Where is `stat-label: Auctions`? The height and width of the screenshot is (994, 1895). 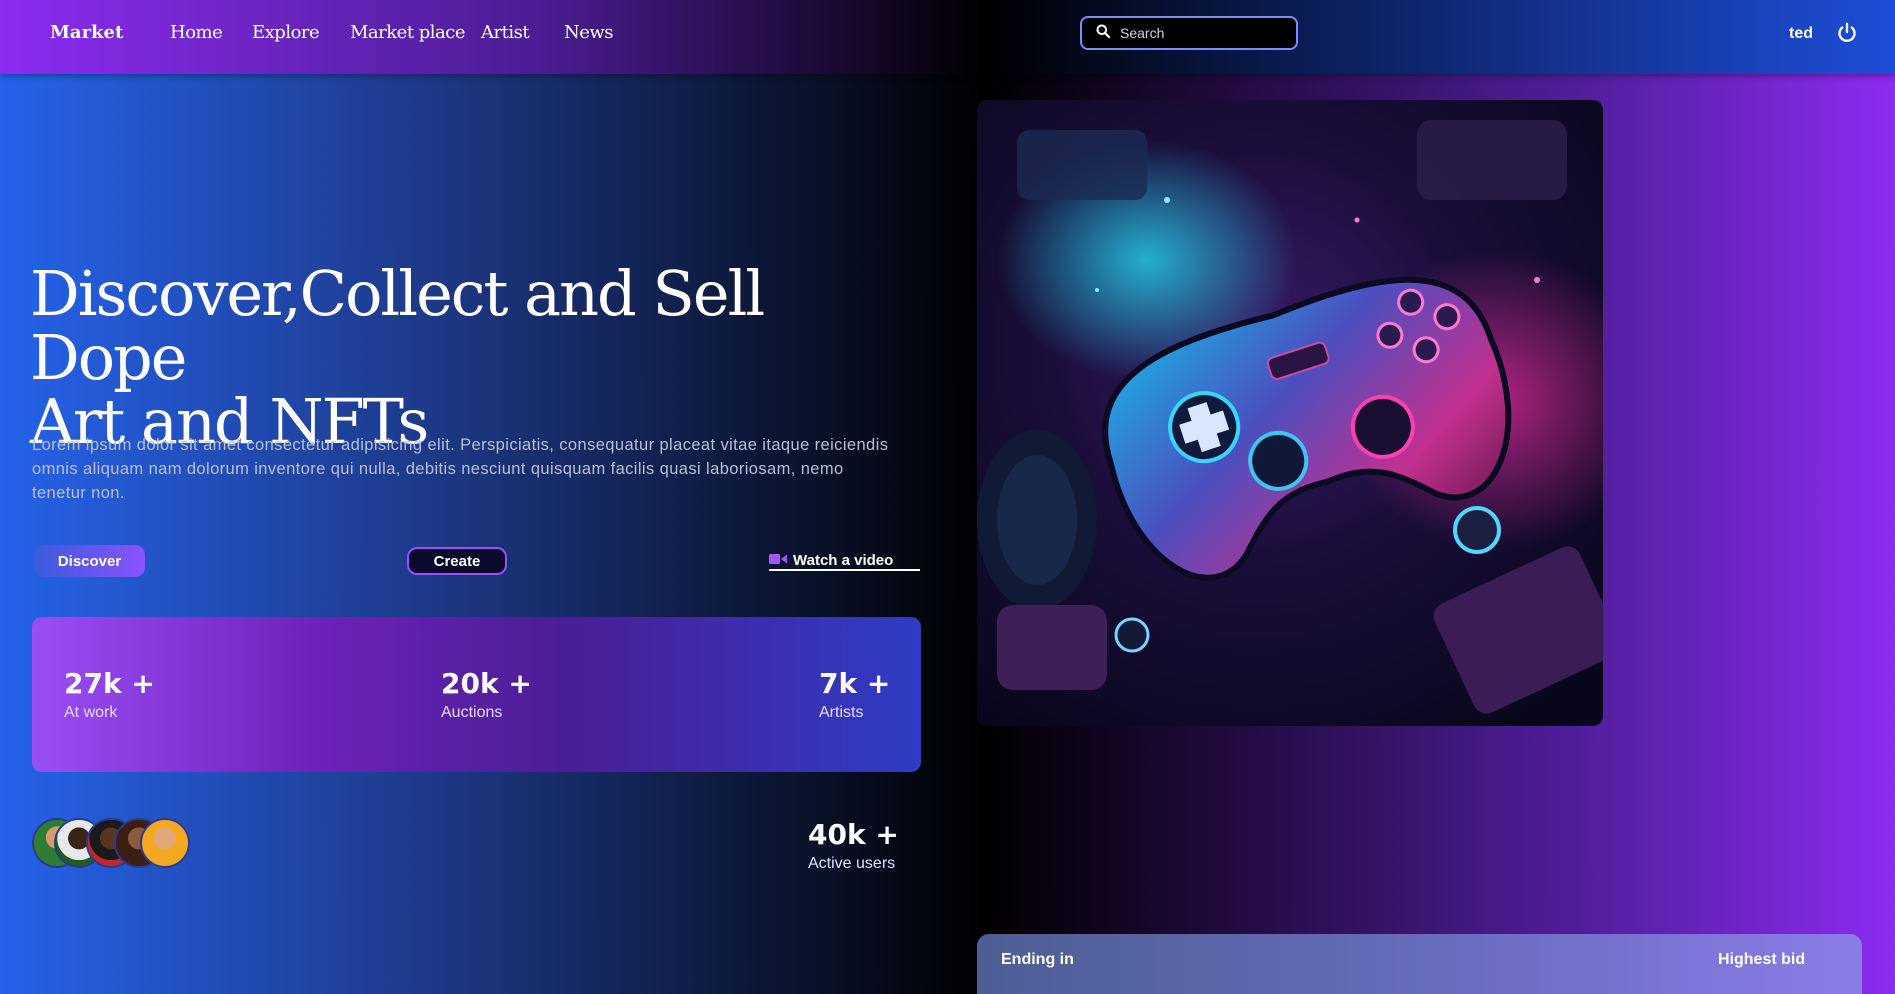 stat-label: Auctions is located at coordinates (472, 712).